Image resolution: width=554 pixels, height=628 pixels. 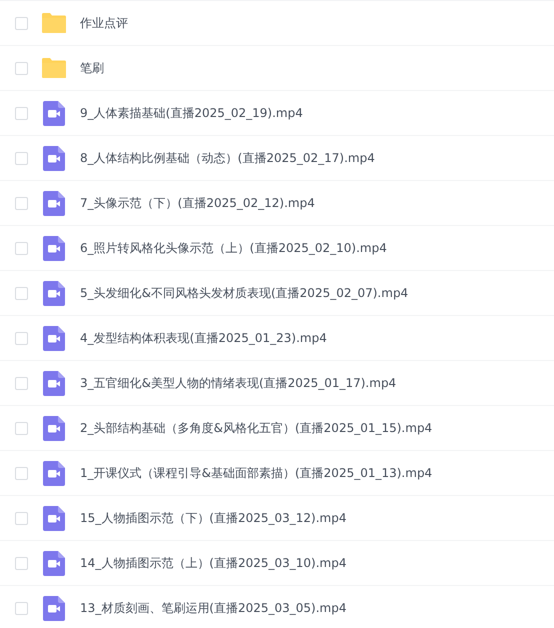 What do you see at coordinates (191, 113) in the screenshot?
I see `file-name: 9_人体素描基础(直播2025_02_19).mp4` at bounding box center [191, 113].